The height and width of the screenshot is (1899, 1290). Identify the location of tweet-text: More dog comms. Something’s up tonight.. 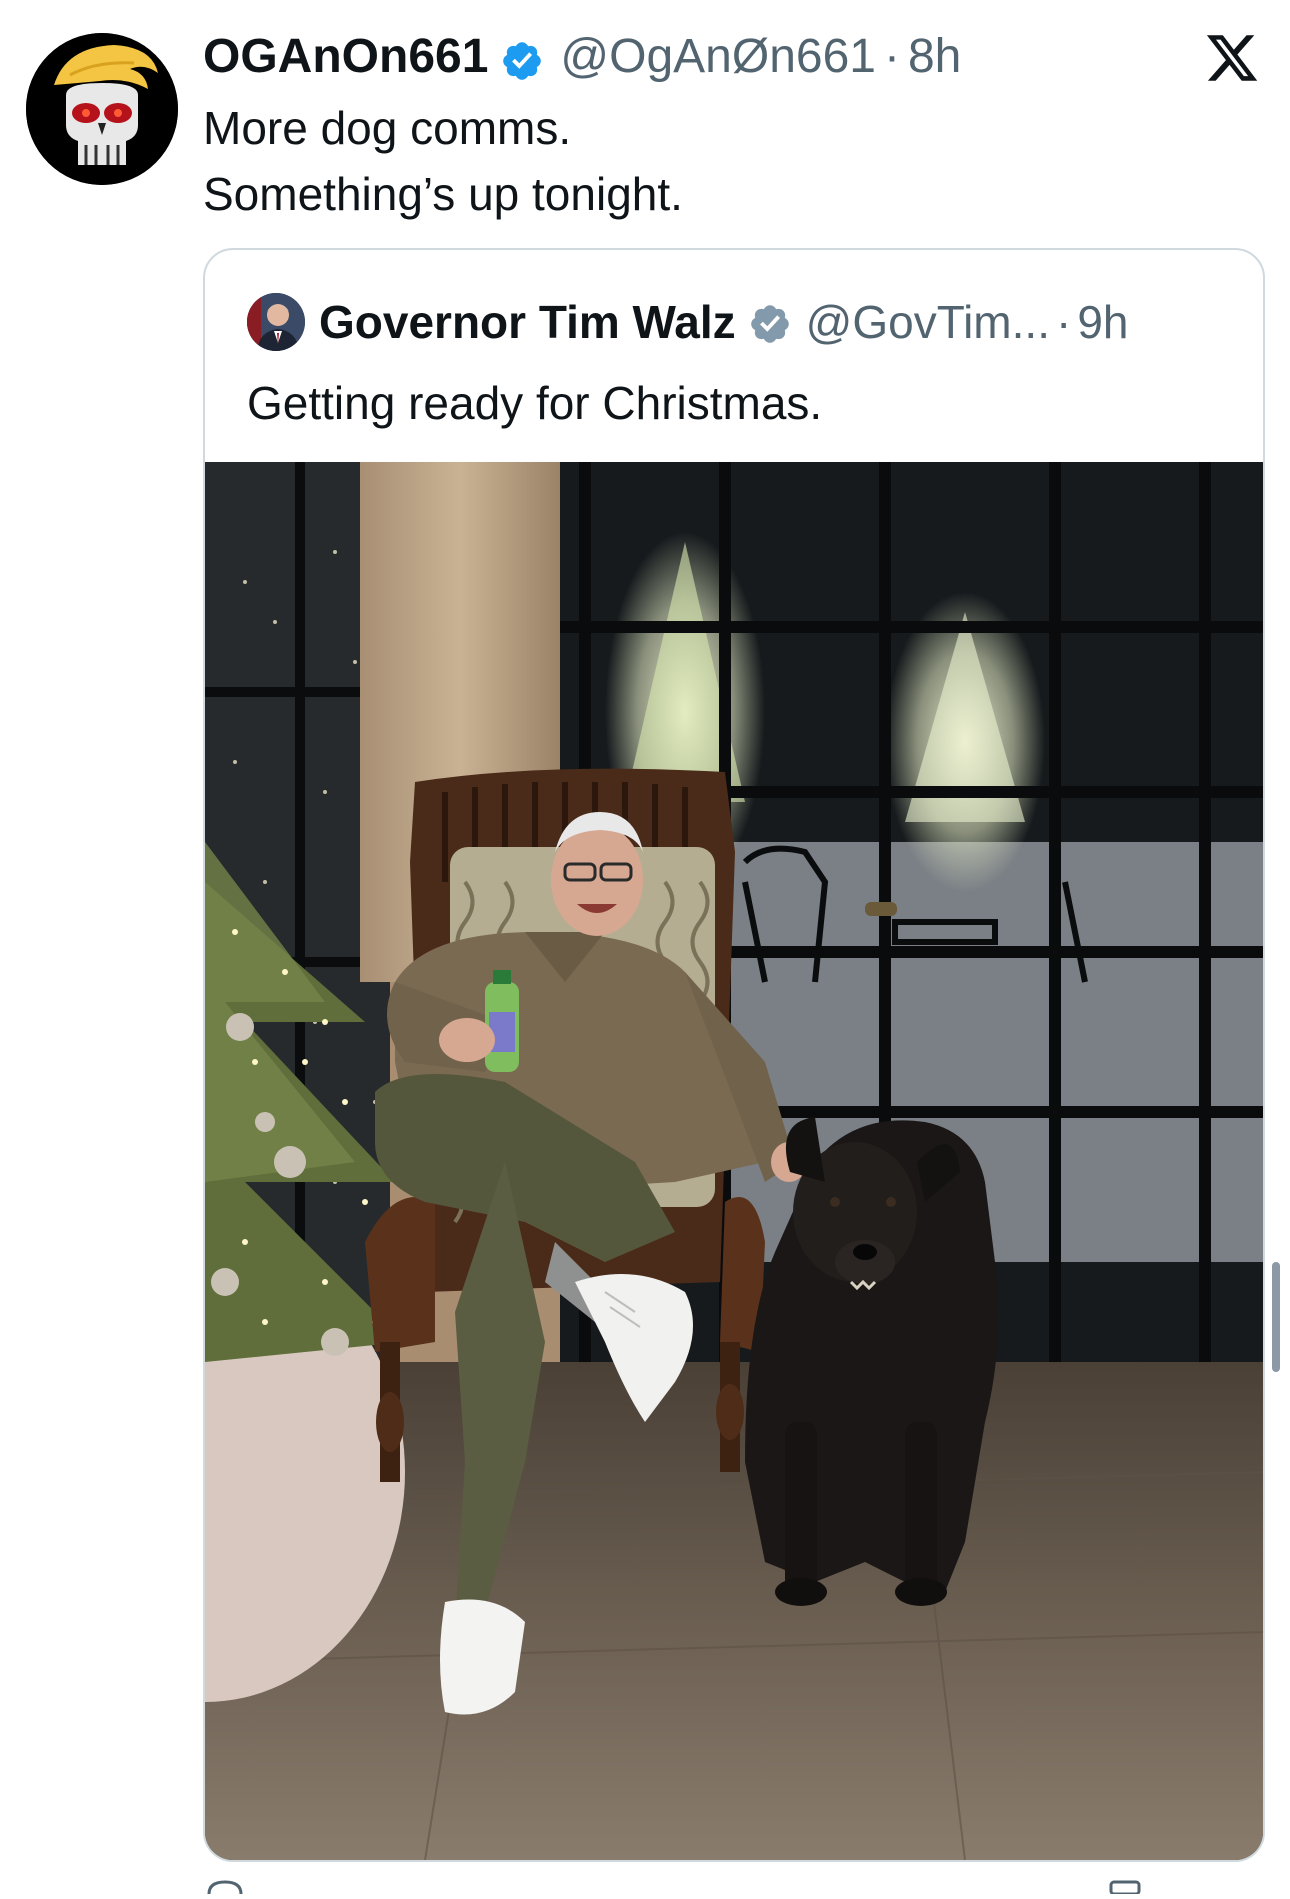
(703, 161).